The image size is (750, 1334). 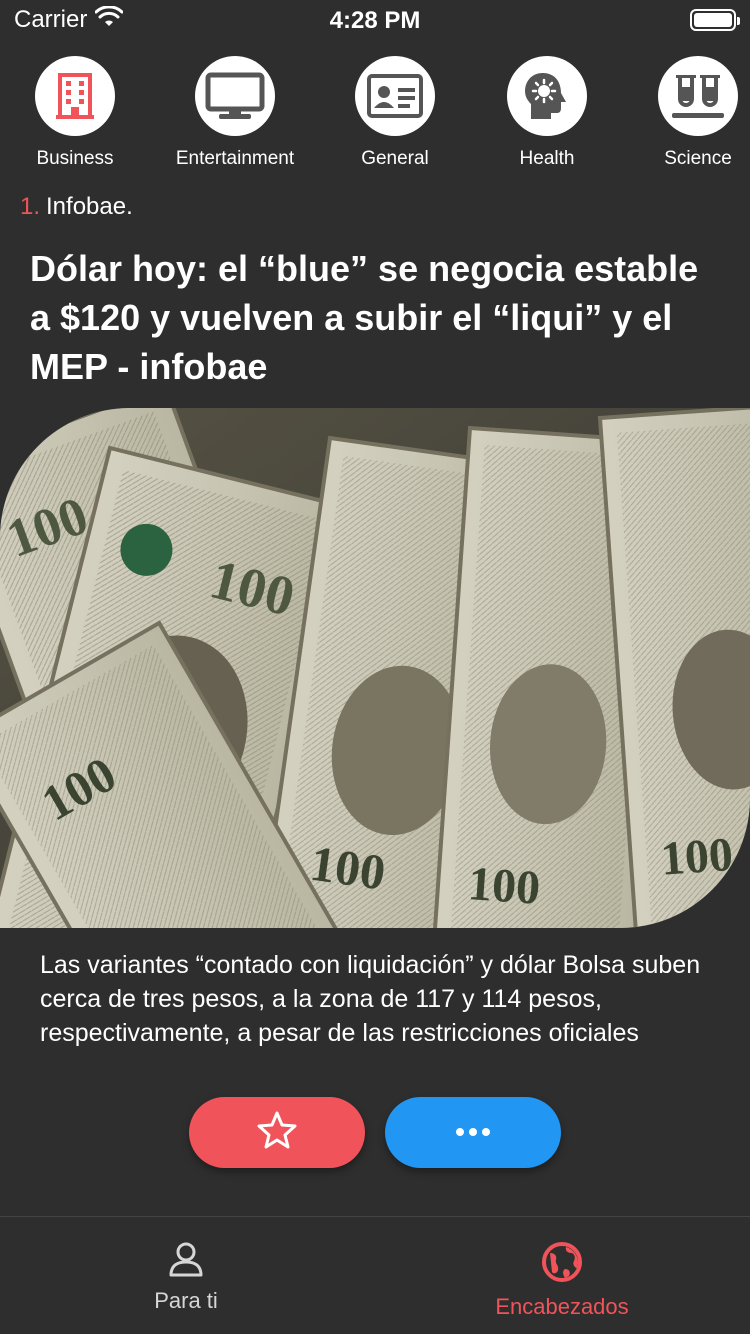 What do you see at coordinates (547, 96) in the screenshot?
I see `head-virus-icon` at bounding box center [547, 96].